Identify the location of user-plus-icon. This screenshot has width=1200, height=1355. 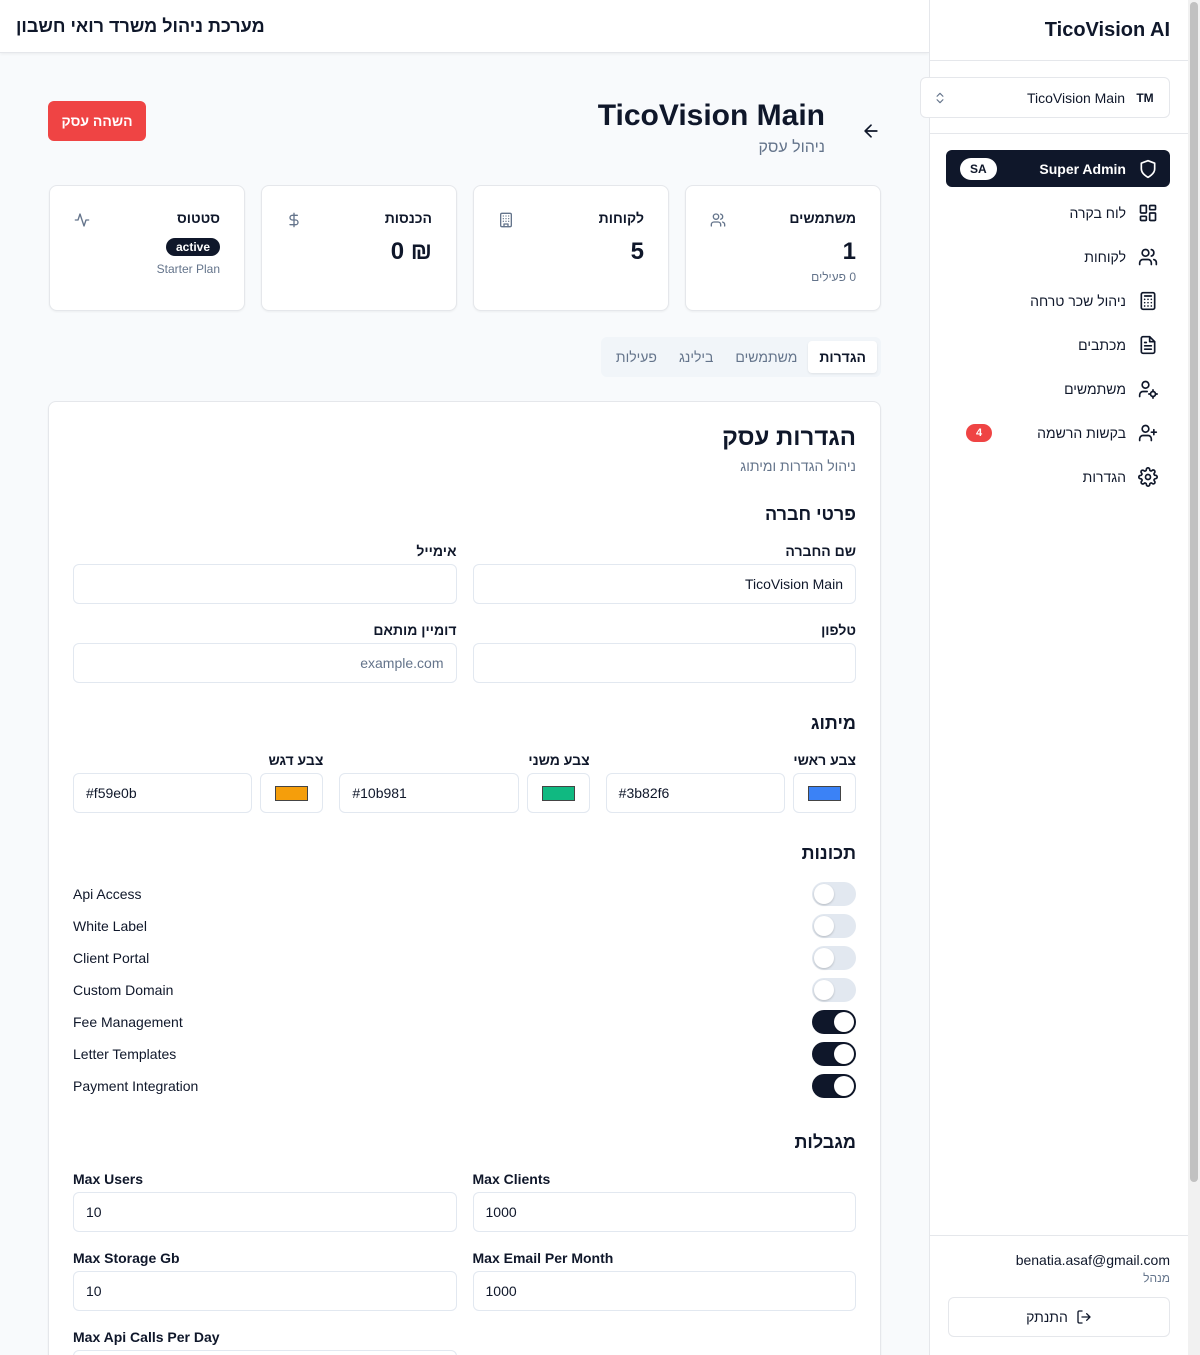
(1148, 433).